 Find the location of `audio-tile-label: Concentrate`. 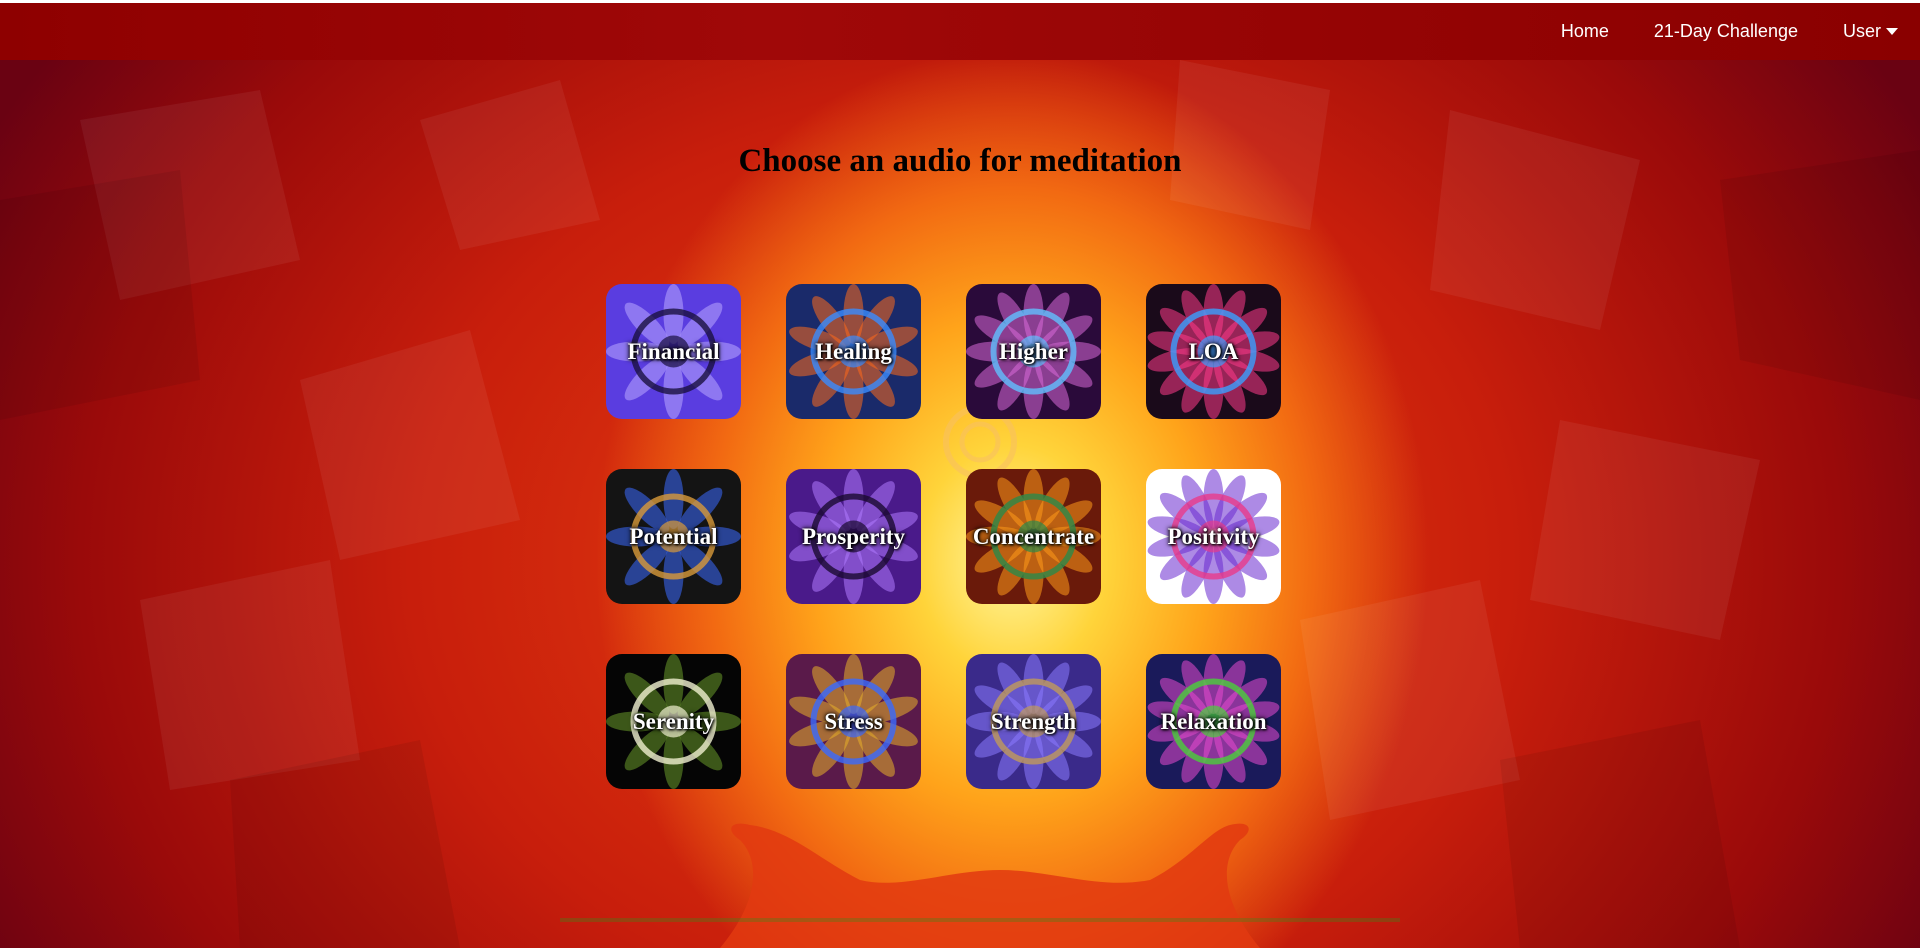

audio-tile-label: Concentrate is located at coordinates (1033, 536).